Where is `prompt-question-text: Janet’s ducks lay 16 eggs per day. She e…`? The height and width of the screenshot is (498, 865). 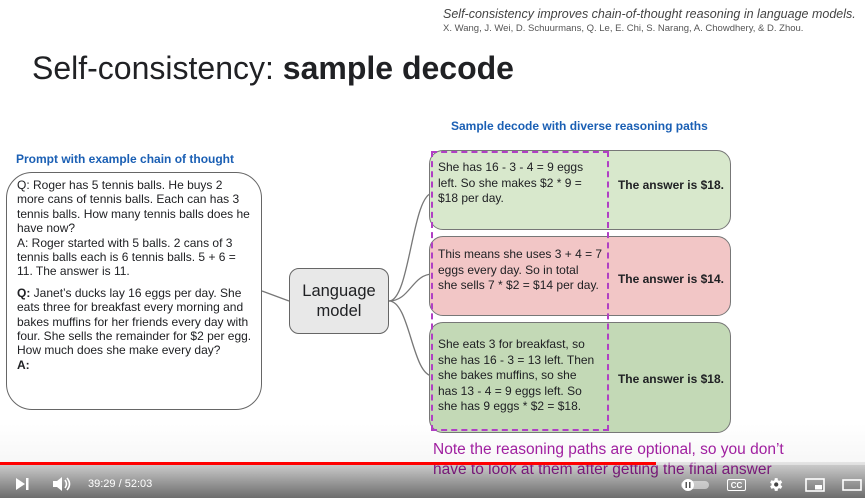
prompt-question-text: Janet’s ducks lay 16 eggs per day. She e… is located at coordinates (134, 321).